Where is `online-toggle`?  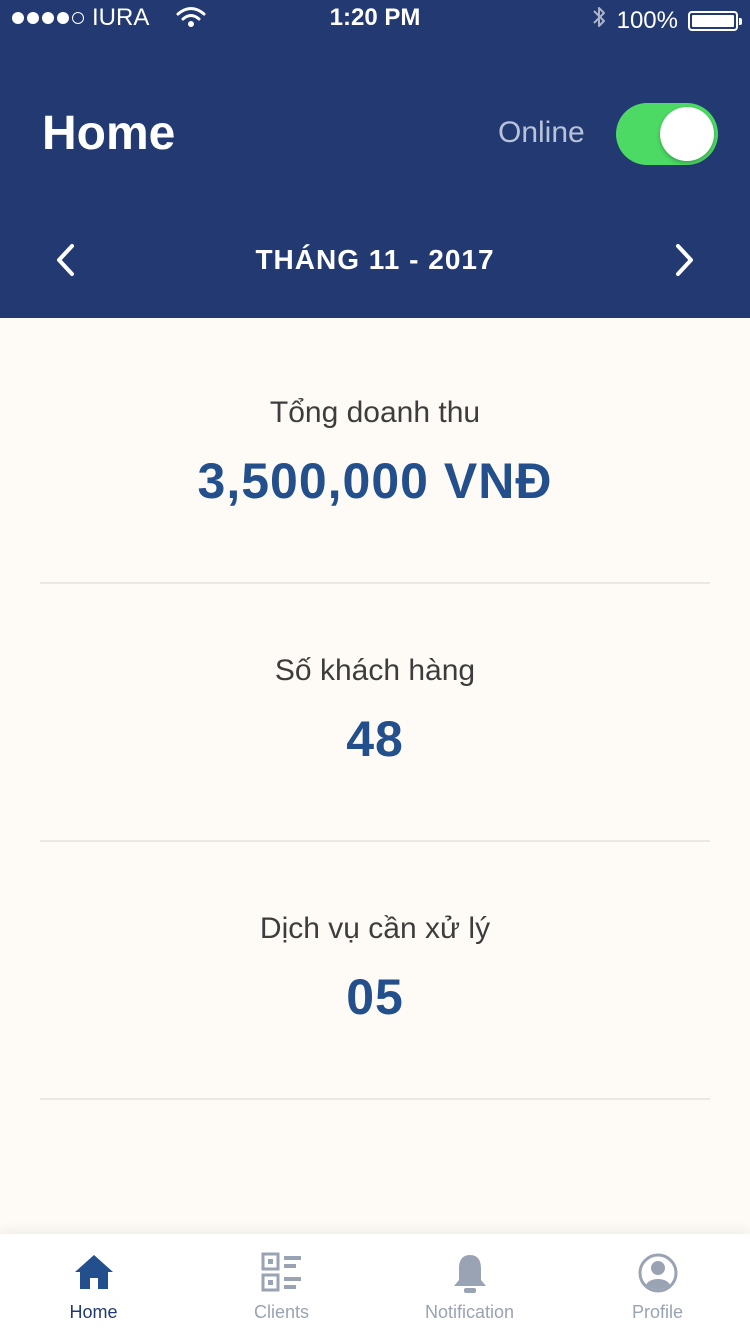
online-toggle is located at coordinates (667, 134).